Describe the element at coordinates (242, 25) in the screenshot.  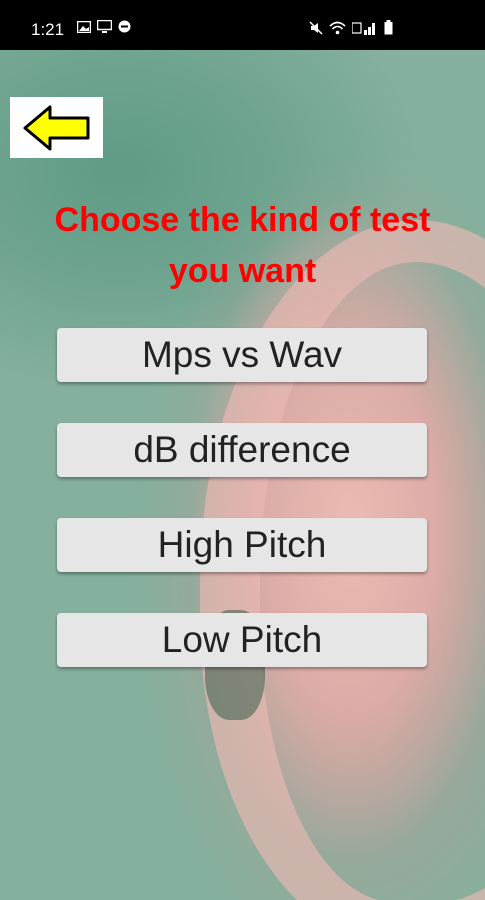
I see `status-bar: 1:21` at that location.